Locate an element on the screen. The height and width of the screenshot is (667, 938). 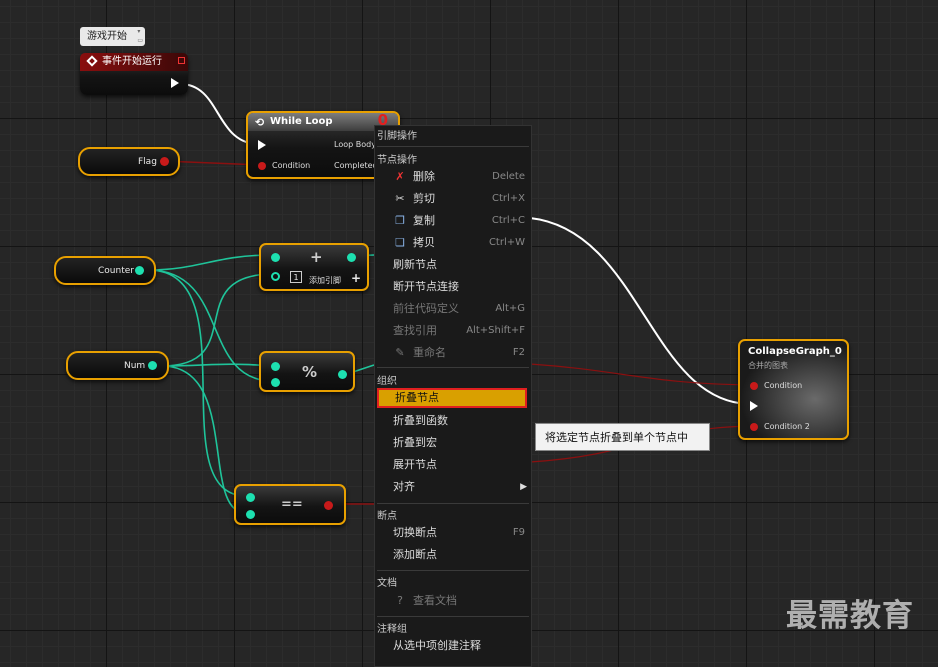
counter-out-pin is located at coordinates (139, 270).